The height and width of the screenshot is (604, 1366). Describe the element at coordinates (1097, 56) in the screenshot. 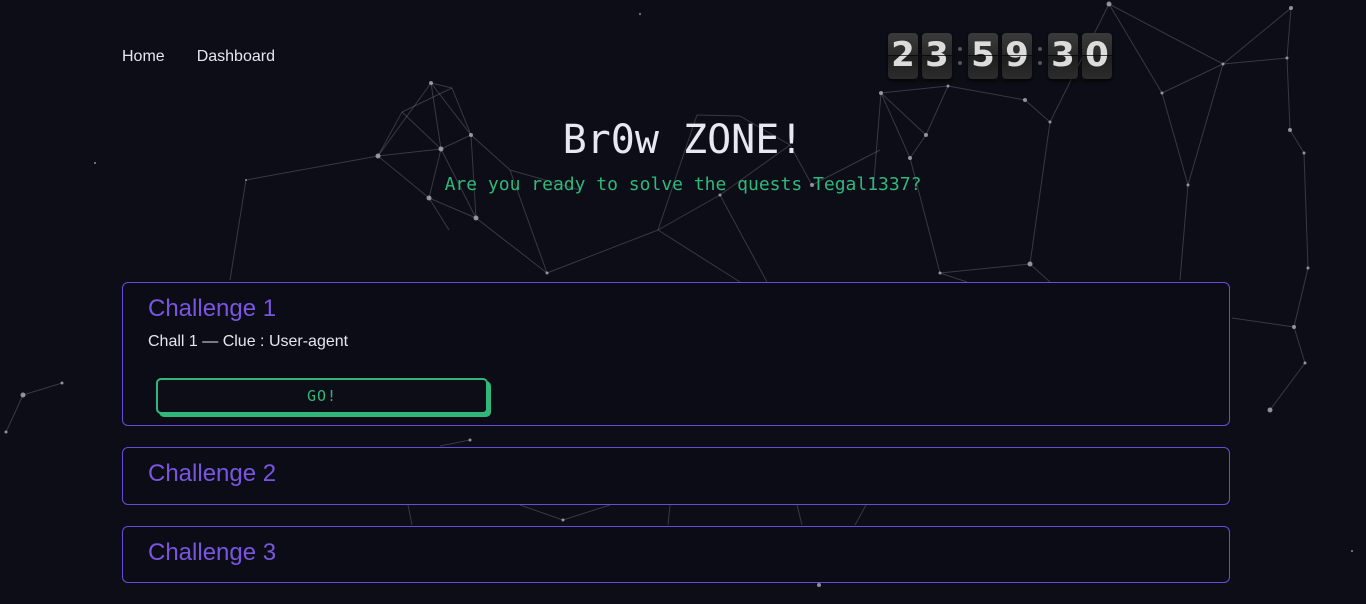

I see `seconds-ones-digit: 0` at that location.